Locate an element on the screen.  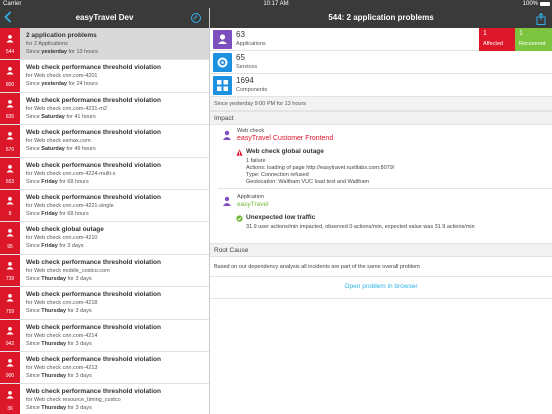
problem-subtitle: for Web check cnn.com-4201 is located at coordinates (62, 76).